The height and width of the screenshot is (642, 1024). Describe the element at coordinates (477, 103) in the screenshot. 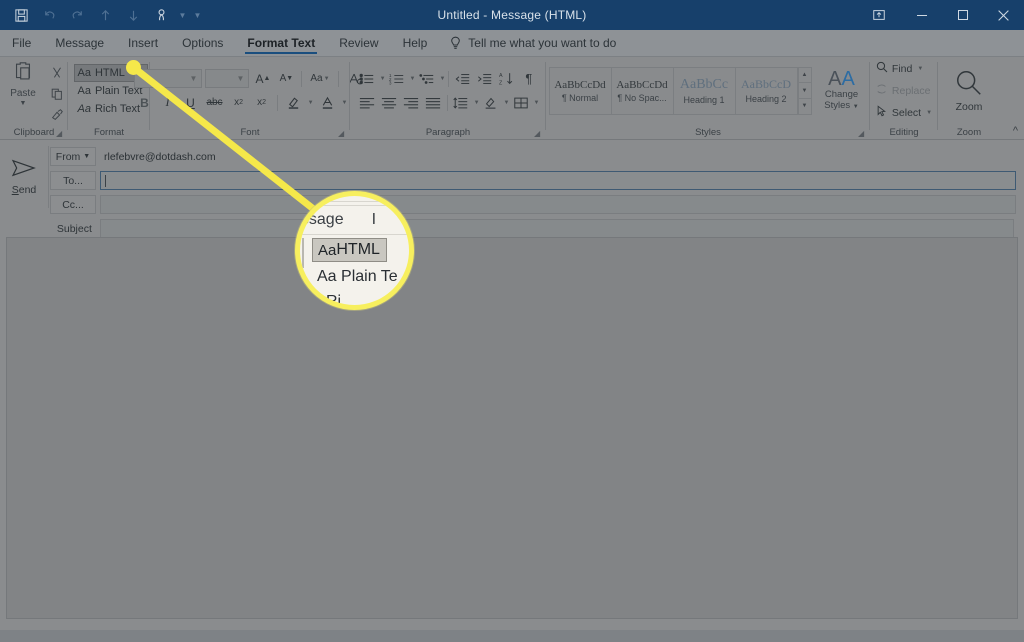

I see `line-spacing-dropdown-icon: ▼` at that location.